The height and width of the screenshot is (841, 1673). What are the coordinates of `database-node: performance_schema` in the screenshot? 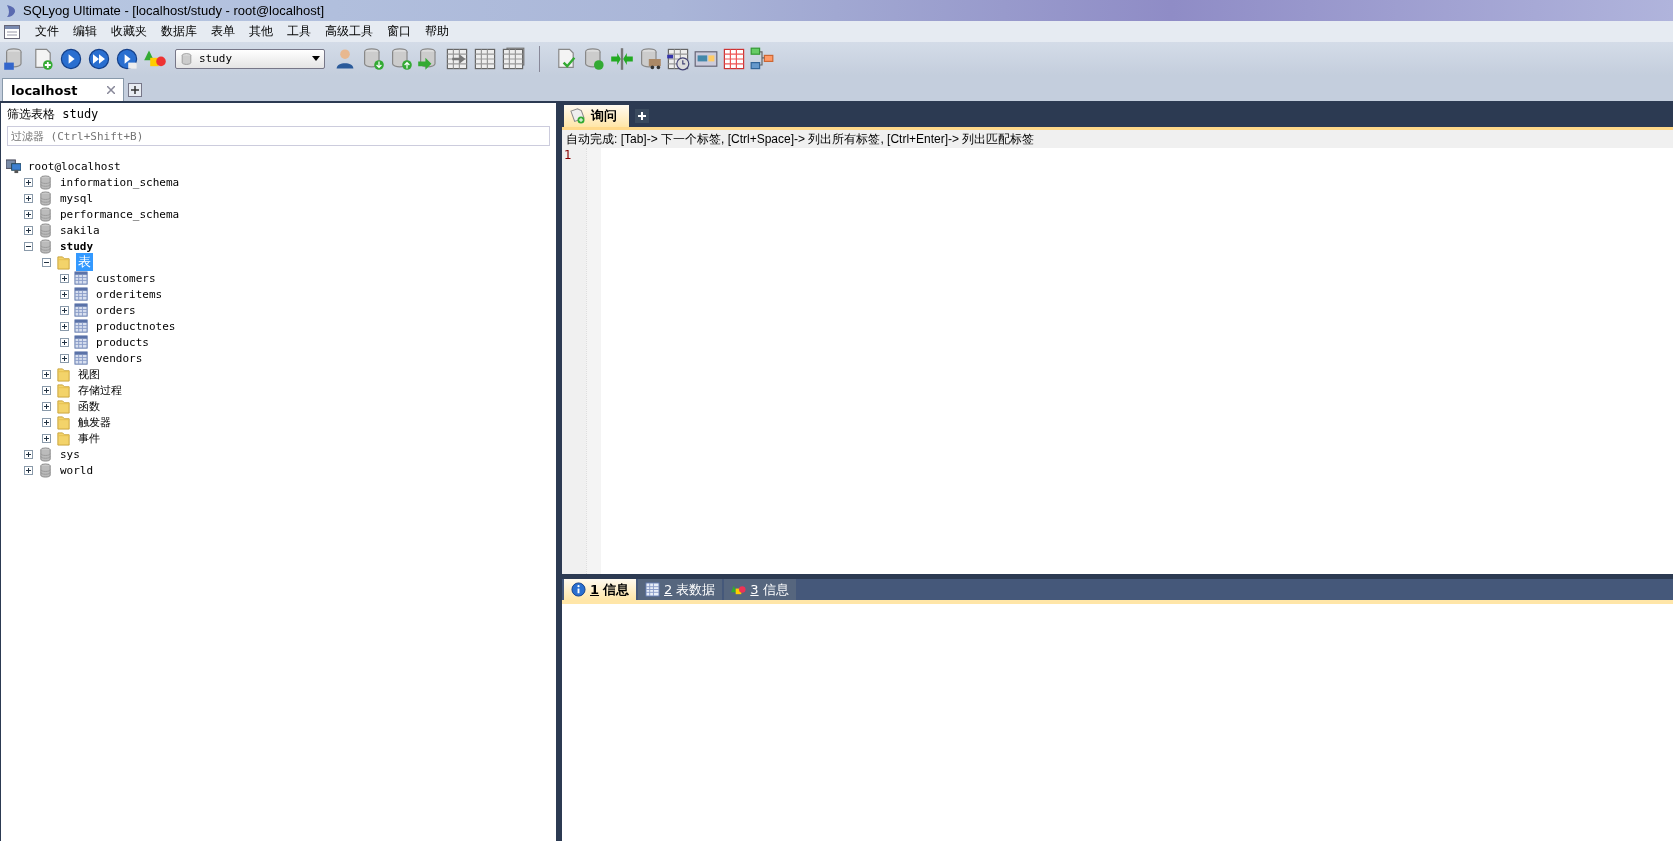 It's located at (120, 214).